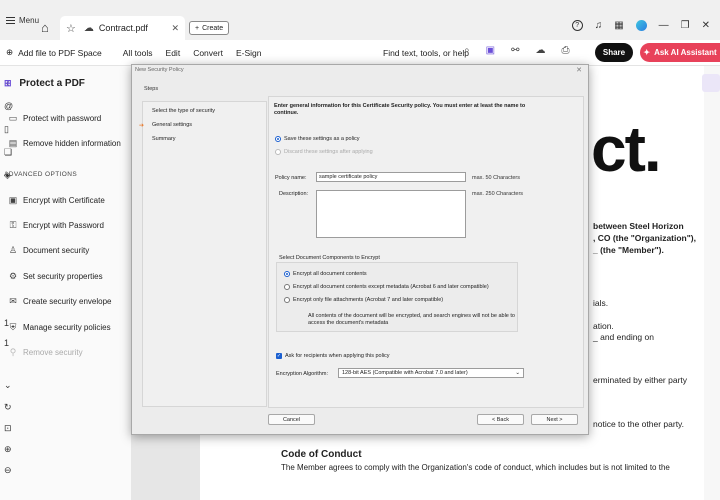 The height and width of the screenshot is (500, 720). I want to click on create-security-envelope: ✉ Create security envelope, so click(60, 301).